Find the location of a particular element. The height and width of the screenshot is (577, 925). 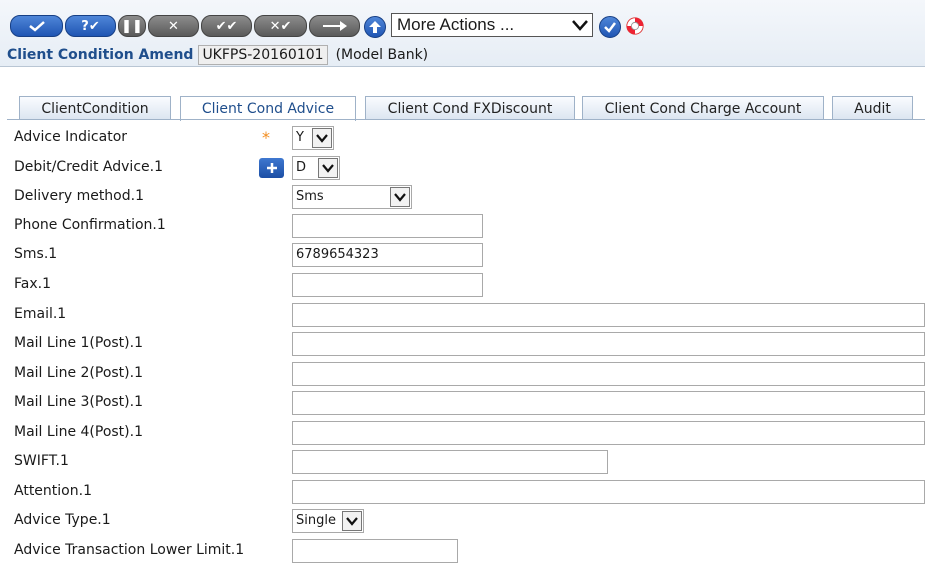

validate-icon is located at coordinates (36, 26).